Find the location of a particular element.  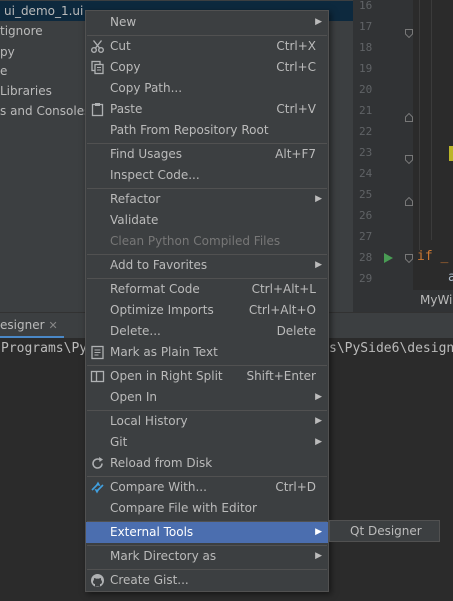

menu-item-qt-designer: Qt Designer is located at coordinates (384, 531).